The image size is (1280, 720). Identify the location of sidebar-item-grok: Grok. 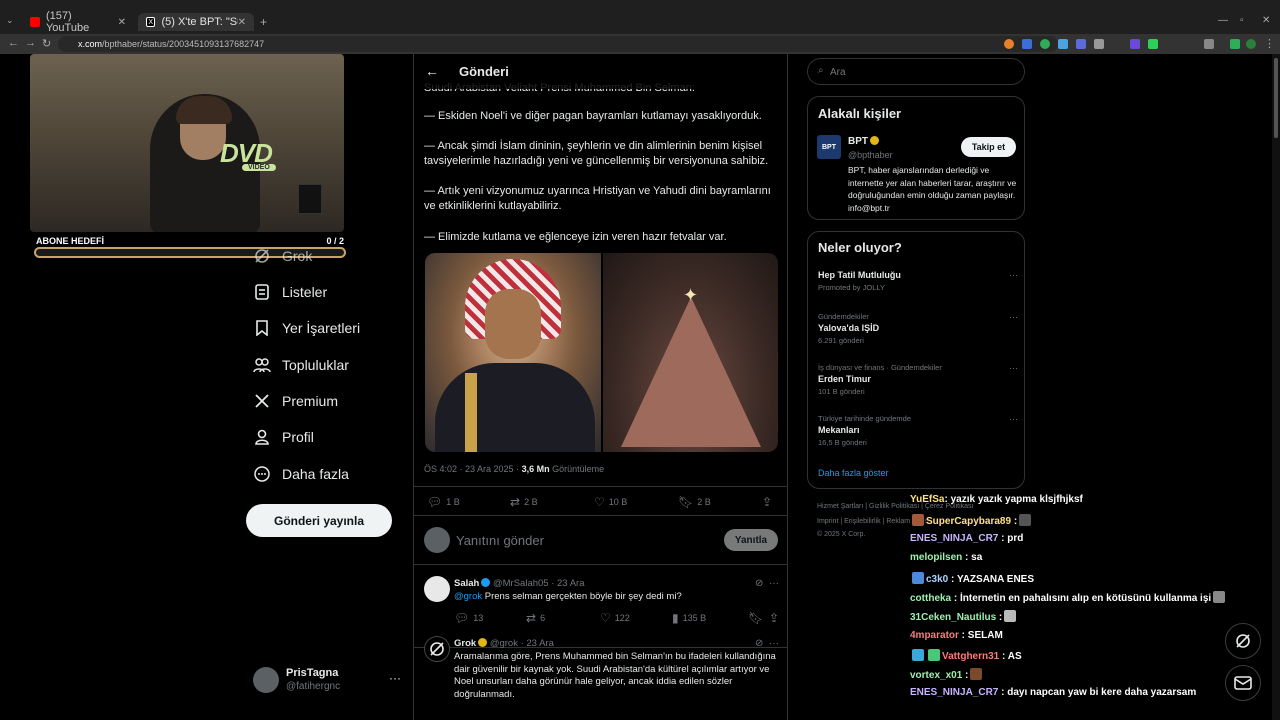
(327, 256).